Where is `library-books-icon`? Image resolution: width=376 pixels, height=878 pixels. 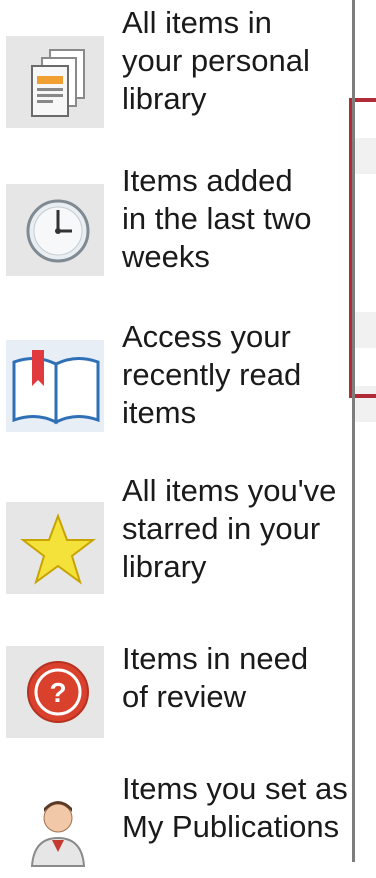
library-books-icon is located at coordinates (55, 82).